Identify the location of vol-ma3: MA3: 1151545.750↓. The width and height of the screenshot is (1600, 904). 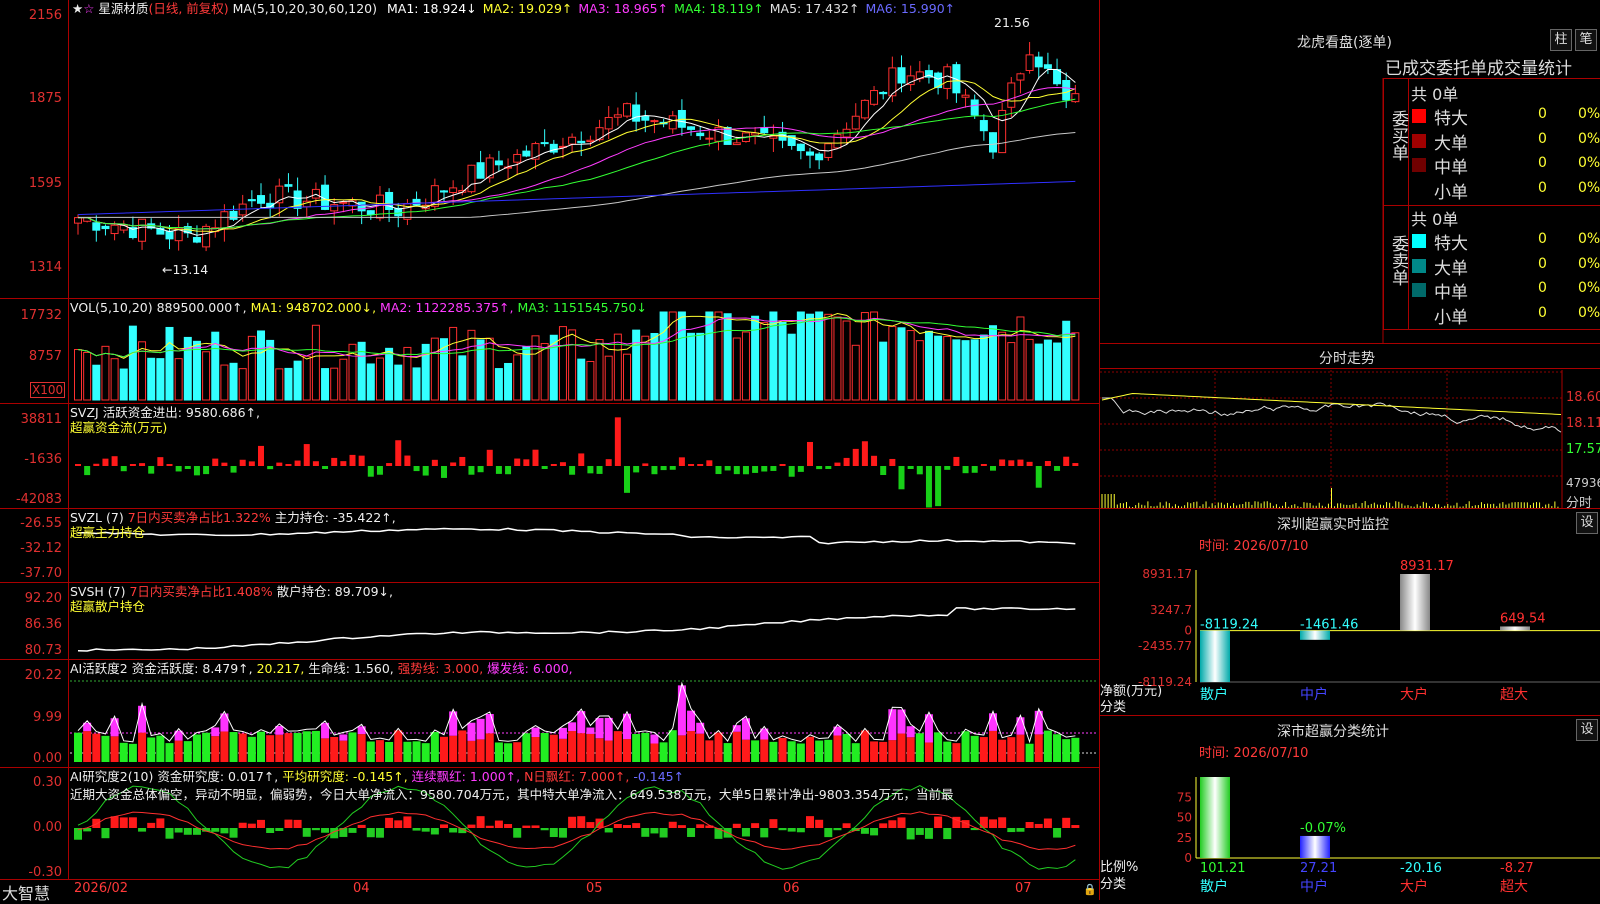
(582, 307).